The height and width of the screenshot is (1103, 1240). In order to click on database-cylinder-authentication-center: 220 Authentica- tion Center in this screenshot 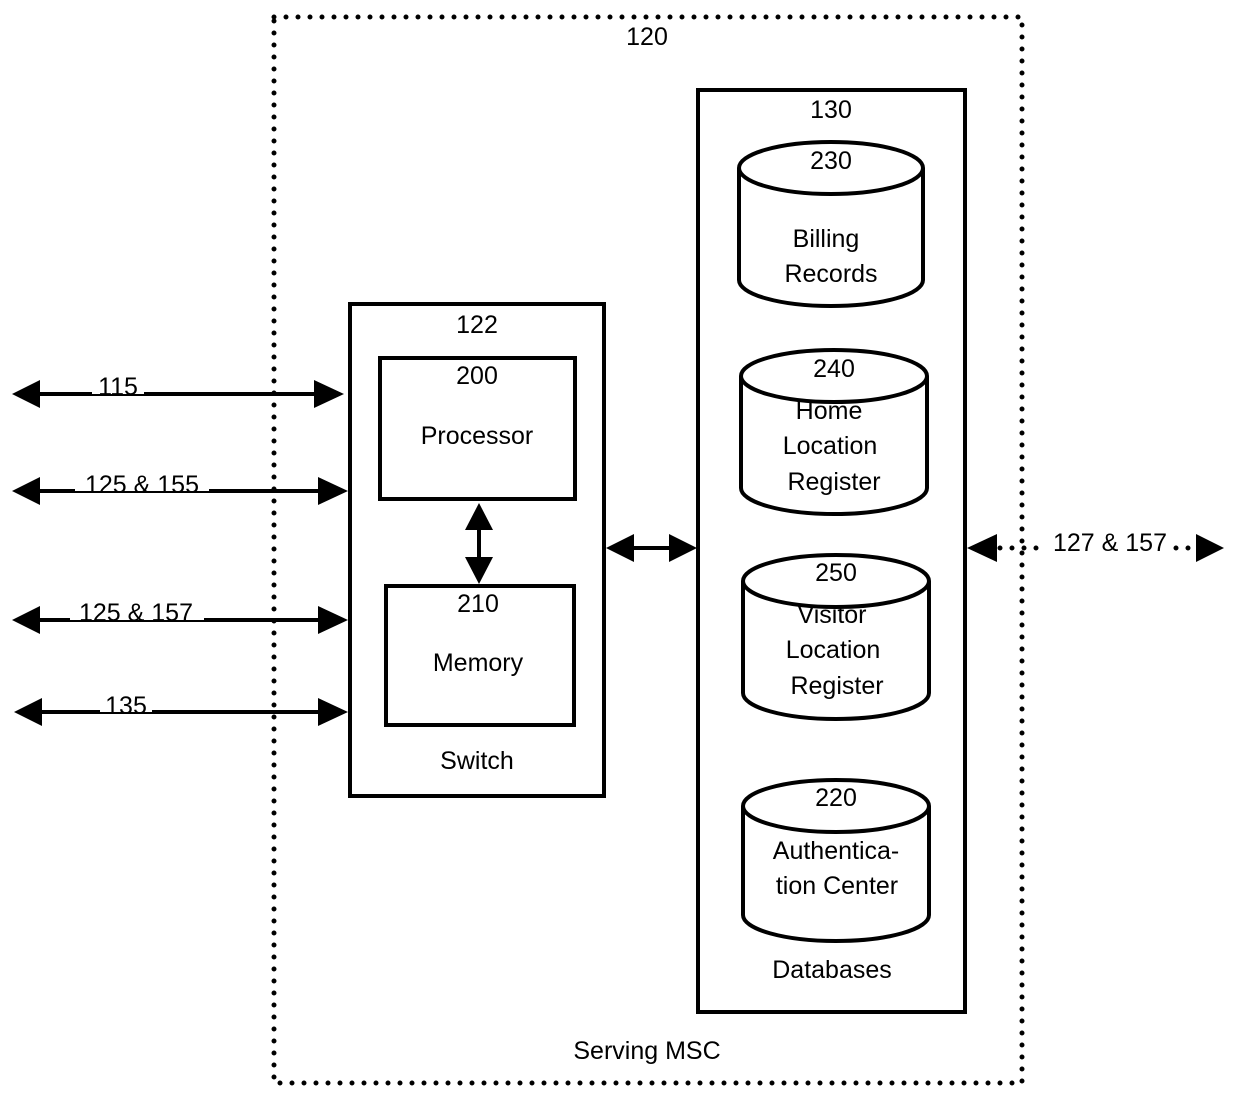, I will do `click(836, 860)`.